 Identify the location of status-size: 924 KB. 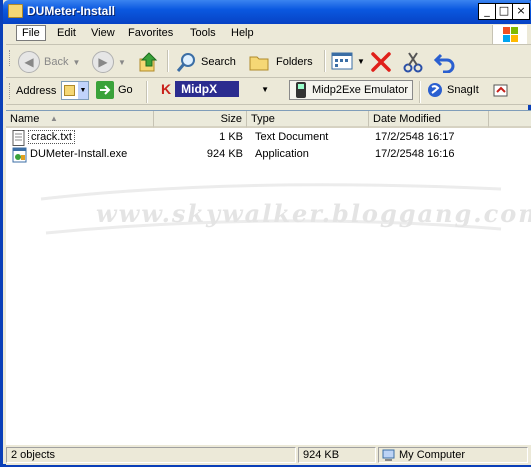
(337, 455).